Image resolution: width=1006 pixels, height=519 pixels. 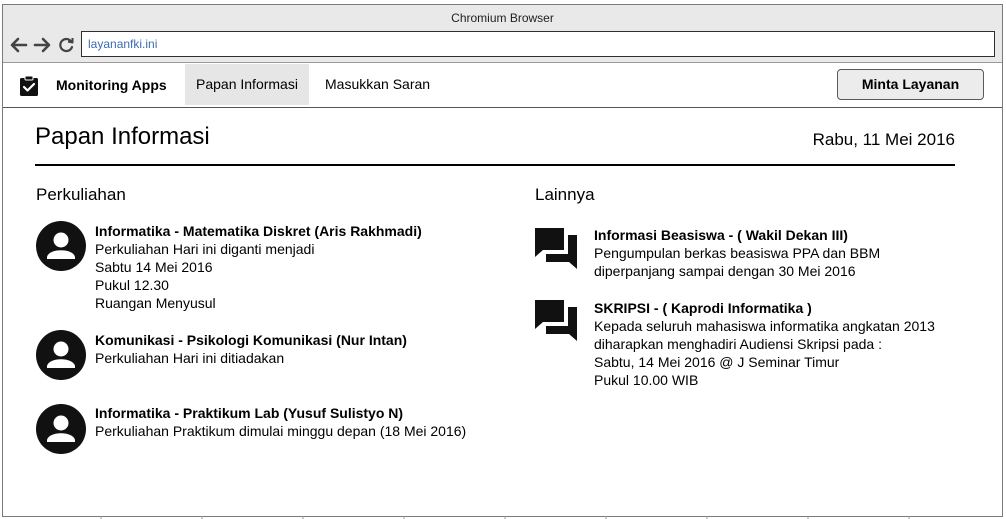 What do you see at coordinates (247, 84) in the screenshot?
I see `tab-papan-informasi: Papan Informasi` at bounding box center [247, 84].